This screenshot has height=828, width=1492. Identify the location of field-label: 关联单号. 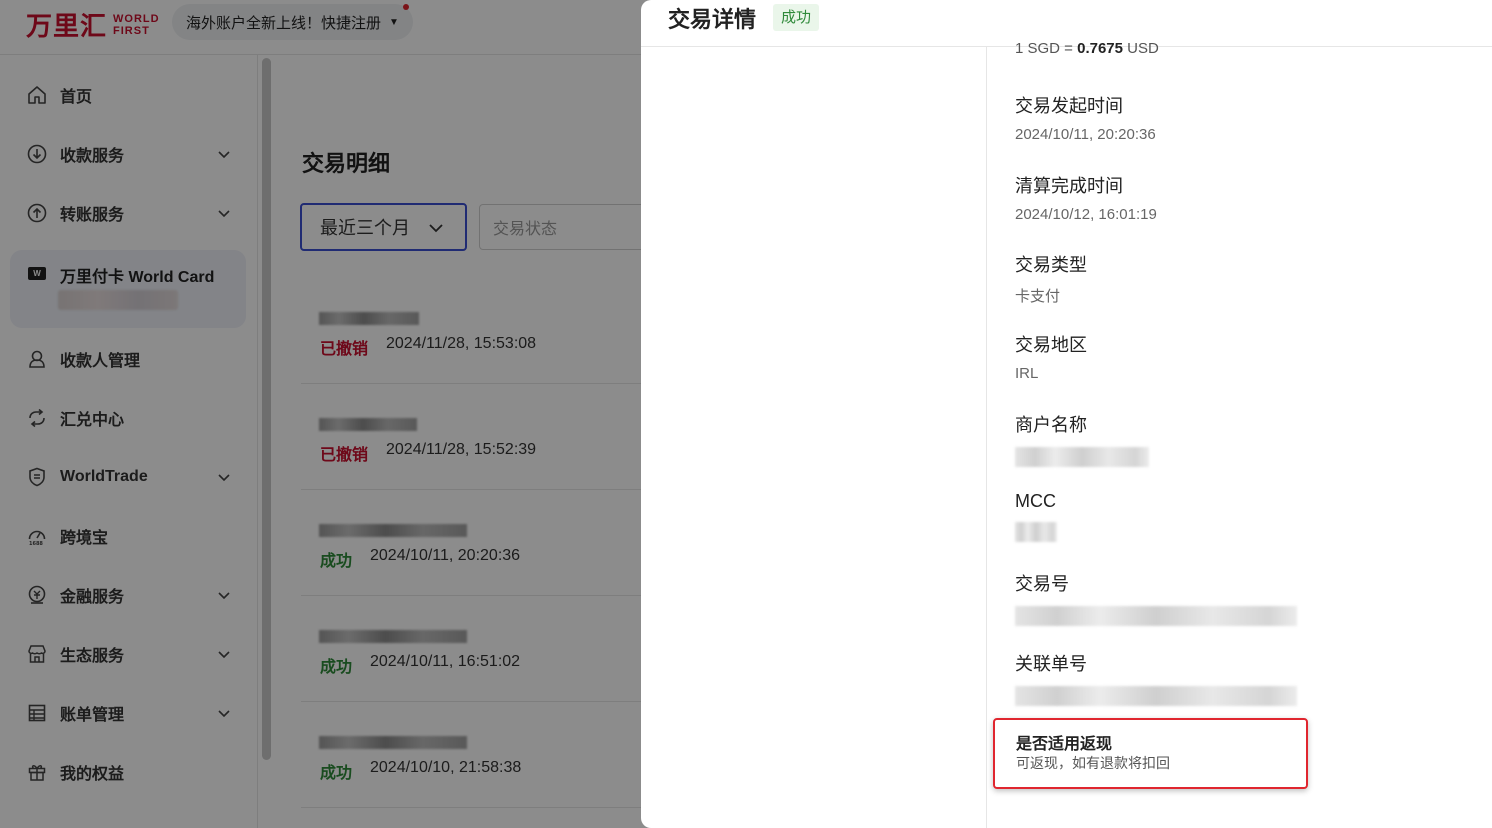
(1051, 664).